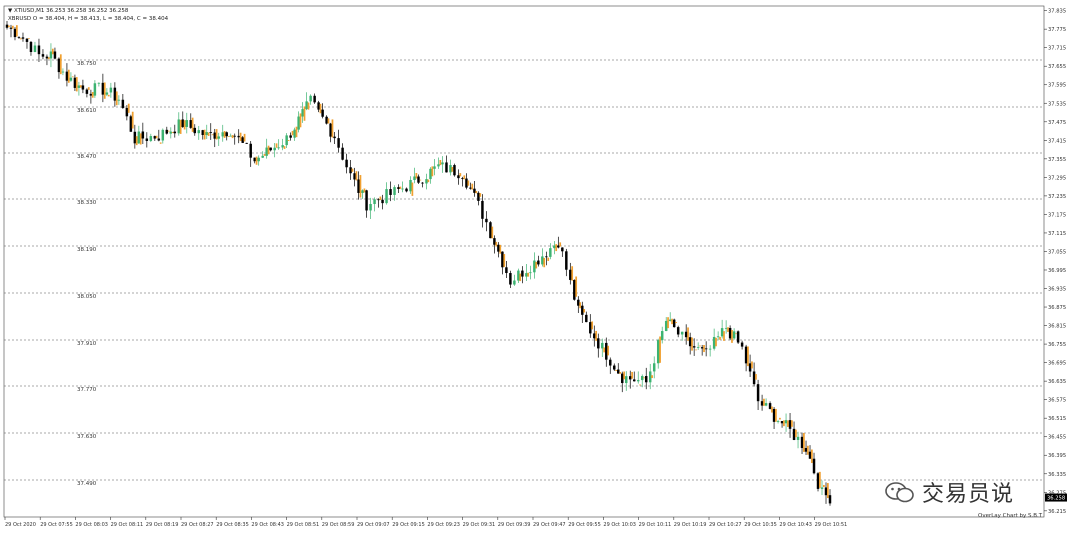 The image size is (1080, 537). What do you see at coordinates (1057, 12) in the screenshot?
I see `right-axis-tick-label: 37.835` at bounding box center [1057, 12].